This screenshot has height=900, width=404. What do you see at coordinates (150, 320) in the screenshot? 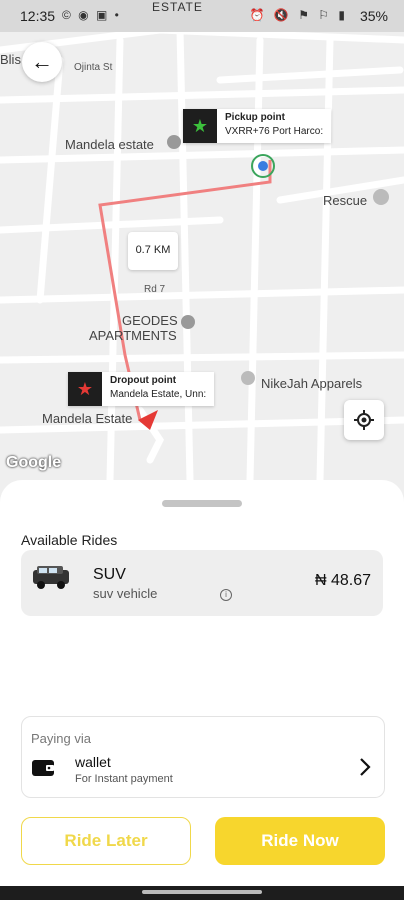
I see `map-label-geodes: GEODES` at bounding box center [150, 320].